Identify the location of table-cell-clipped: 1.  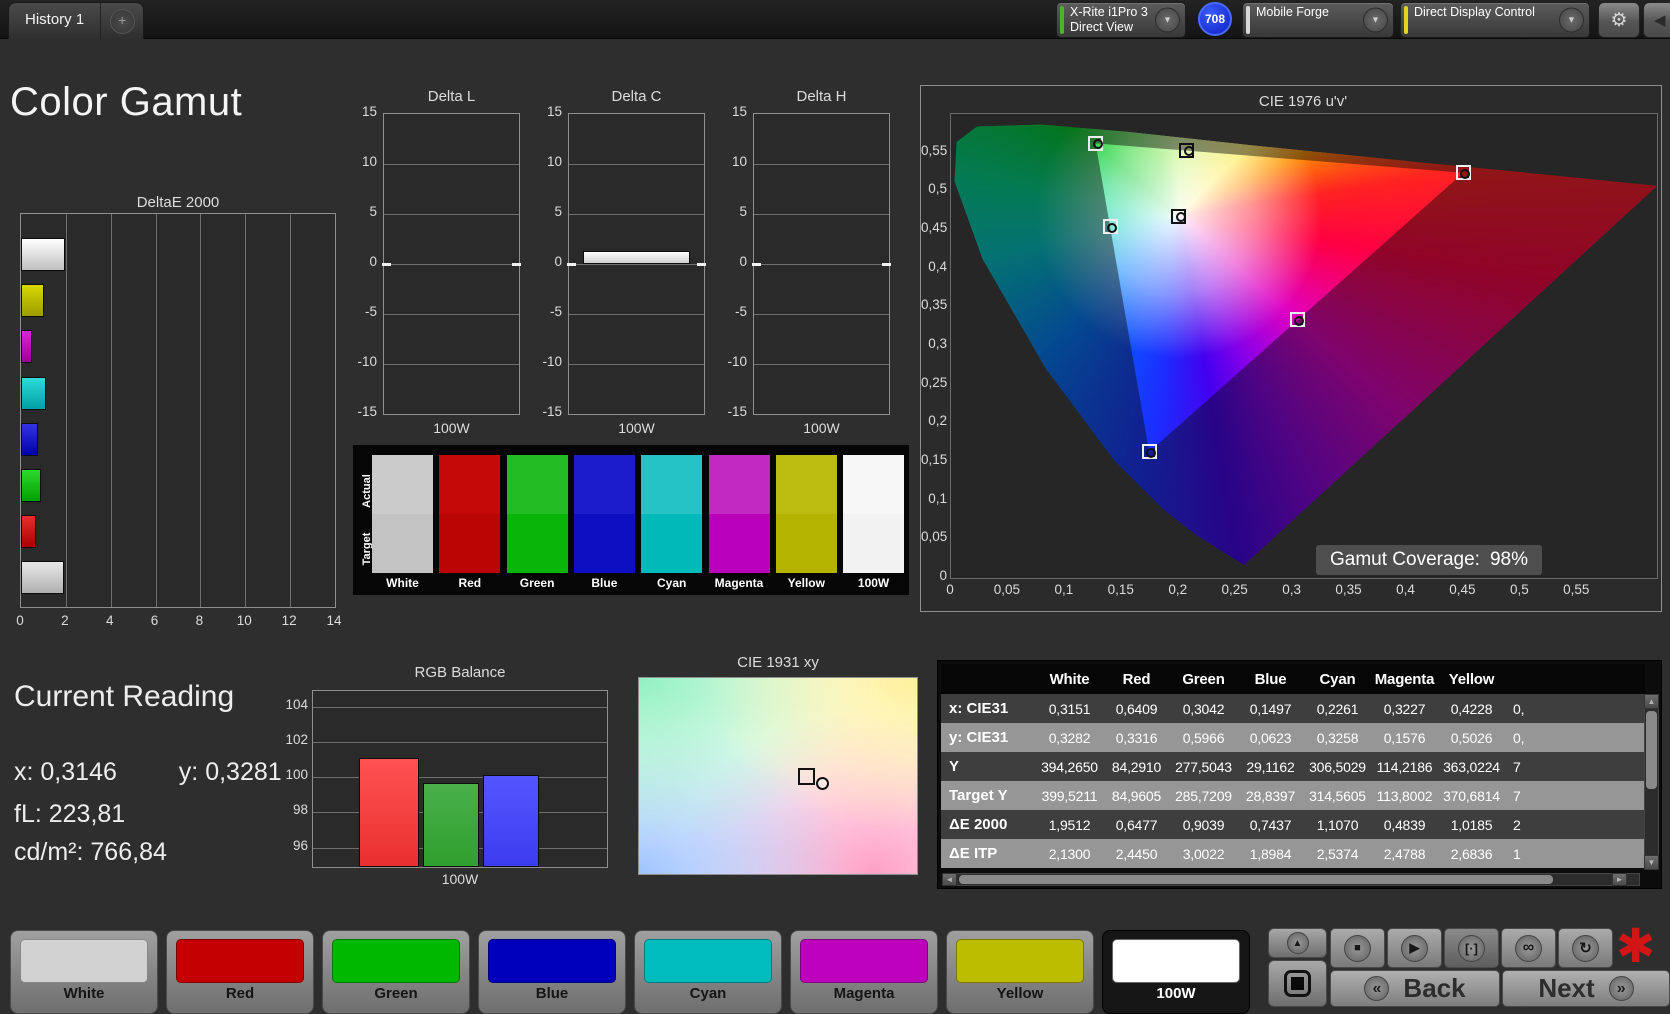
(1517, 853).